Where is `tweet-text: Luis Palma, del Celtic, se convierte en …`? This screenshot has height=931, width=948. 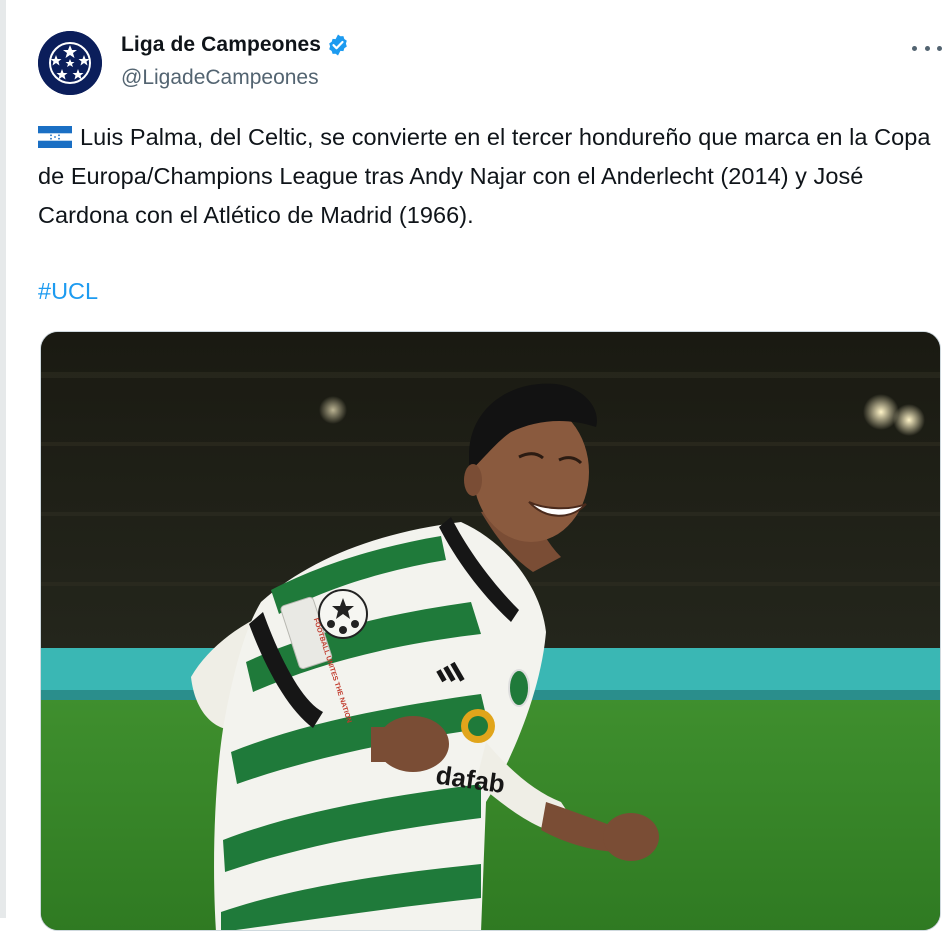
tweet-text: Luis Palma, del Celtic, se convierte en … is located at coordinates (484, 176).